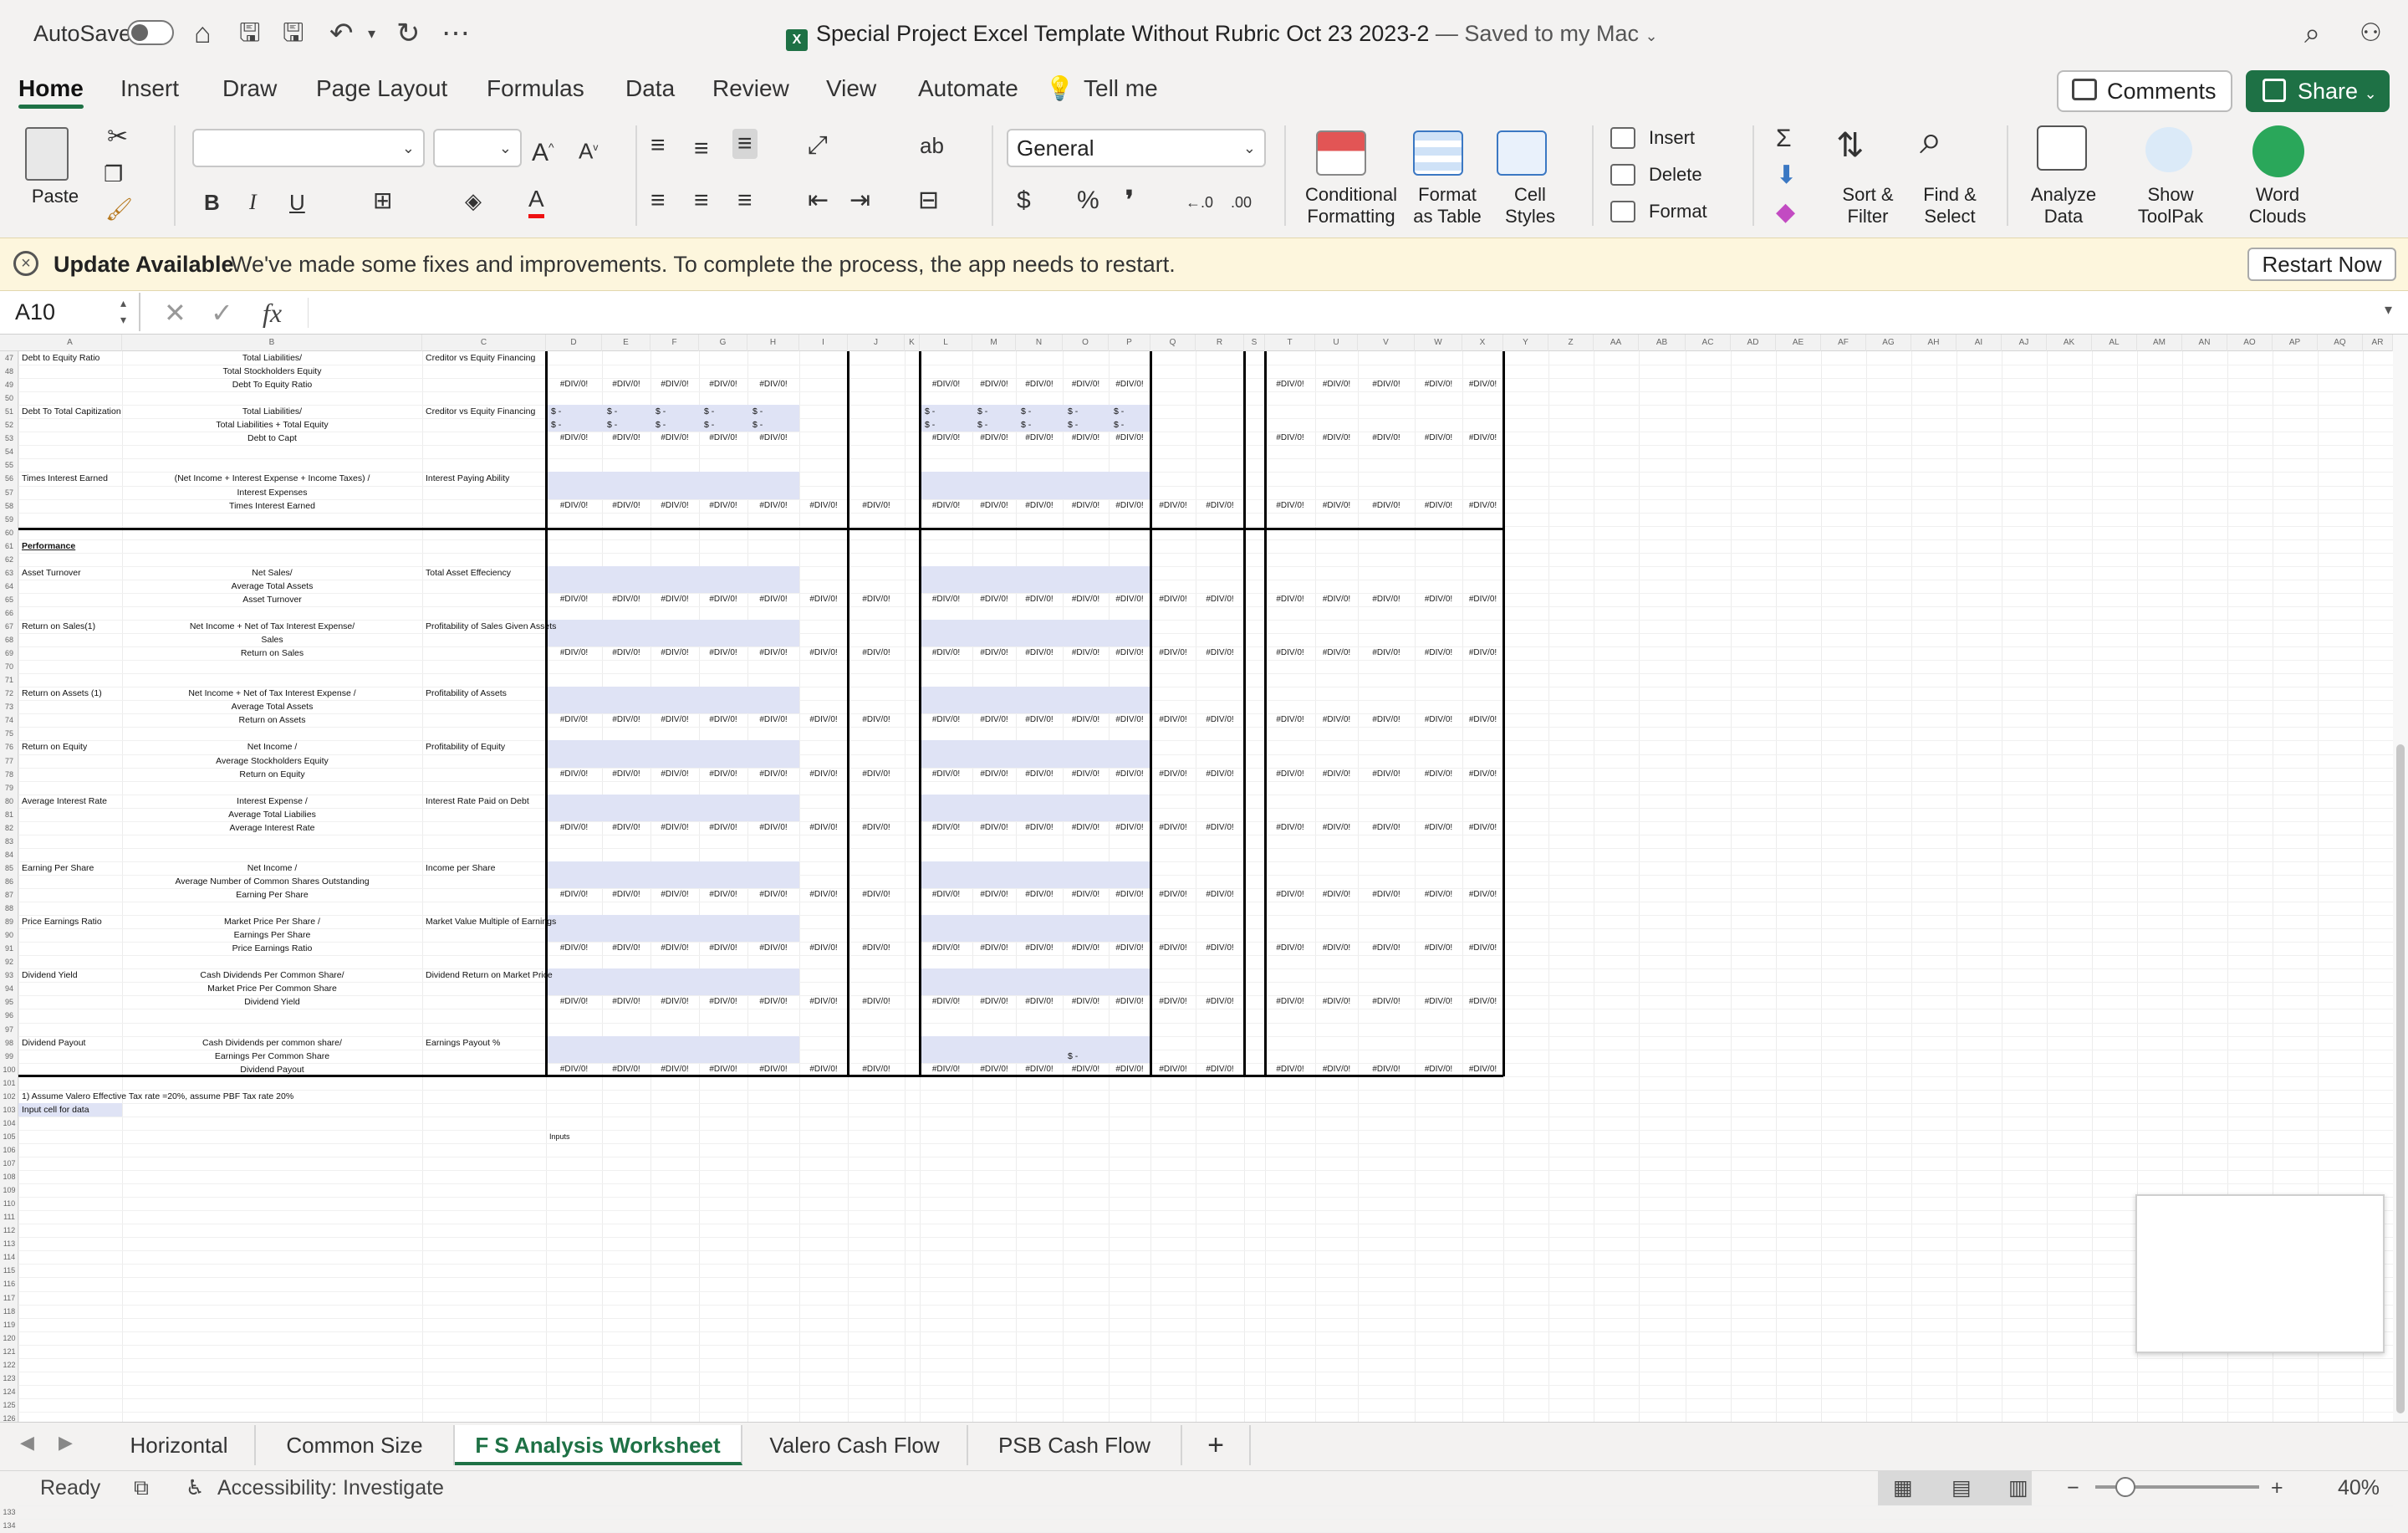 The height and width of the screenshot is (1533, 2408). I want to click on row-header: 86, so click(9, 881).